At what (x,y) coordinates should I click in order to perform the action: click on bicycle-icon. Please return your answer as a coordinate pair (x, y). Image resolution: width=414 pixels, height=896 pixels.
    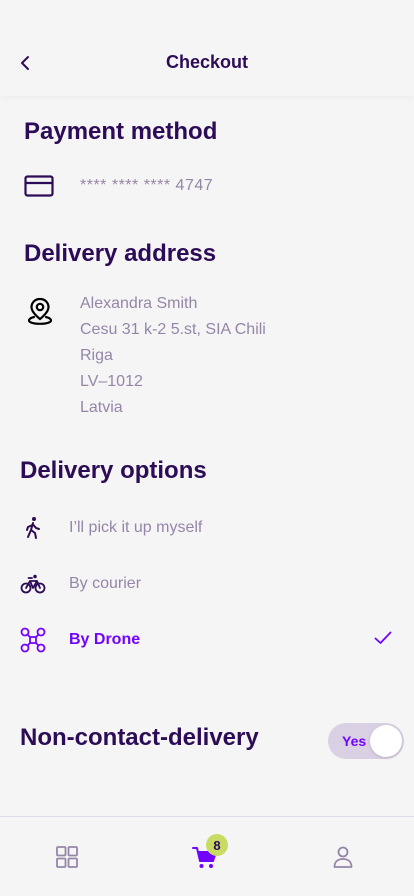
    Looking at the image, I should click on (33, 584).